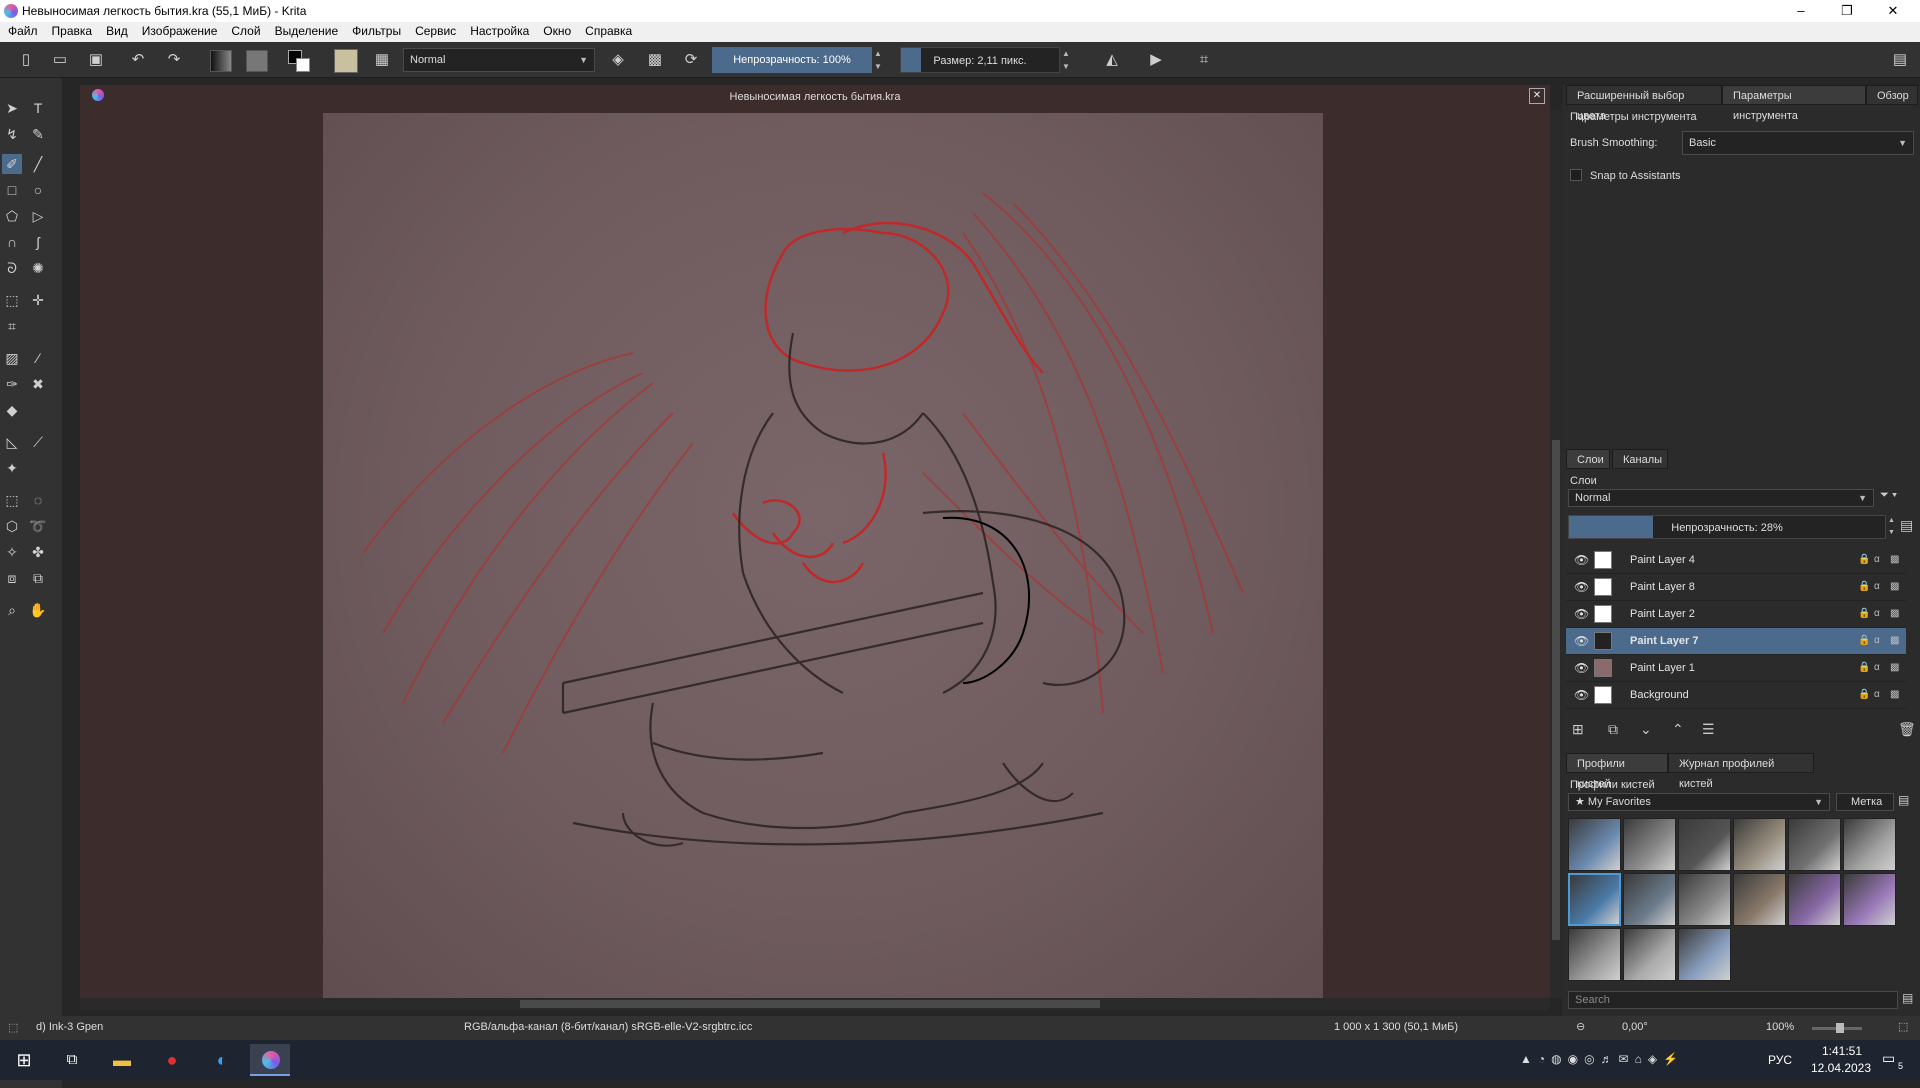 The image size is (1920, 1088). I want to click on calligraphy-tool-icon: ✎, so click(38, 134).